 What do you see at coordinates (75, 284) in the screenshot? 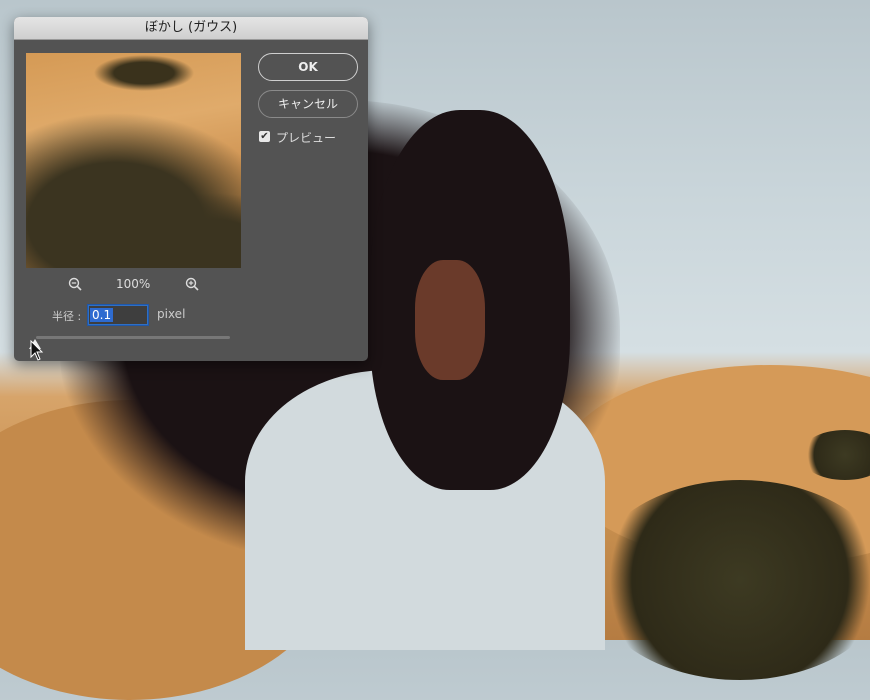
I see `zoom-out-icon` at bounding box center [75, 284].